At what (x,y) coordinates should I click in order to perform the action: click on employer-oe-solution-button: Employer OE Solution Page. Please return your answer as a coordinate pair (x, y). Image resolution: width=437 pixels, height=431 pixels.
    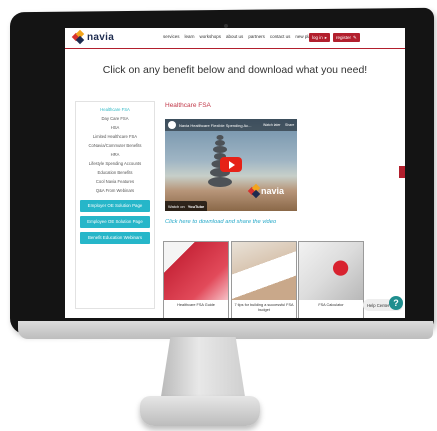
    Looking at the image, I should click on (115, 206).